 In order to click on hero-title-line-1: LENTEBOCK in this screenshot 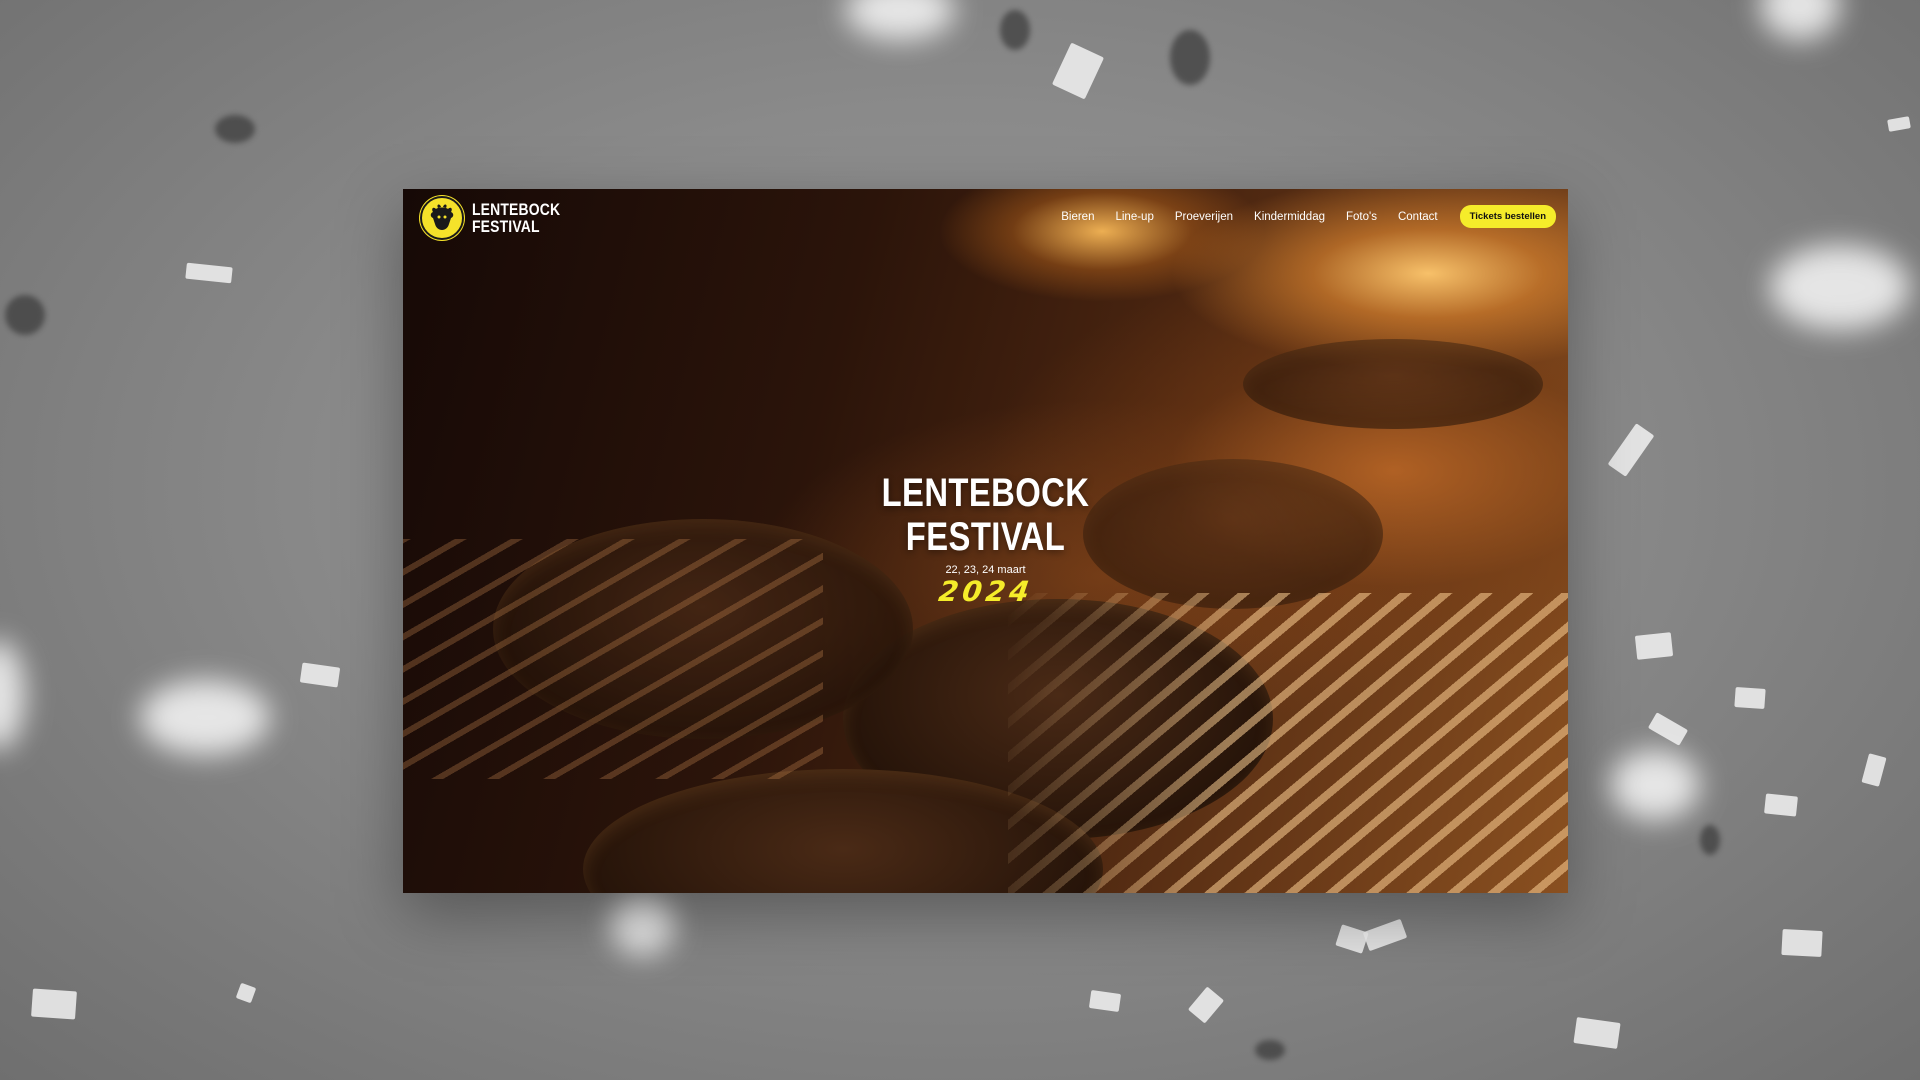, I will do `click(985, 493)`.